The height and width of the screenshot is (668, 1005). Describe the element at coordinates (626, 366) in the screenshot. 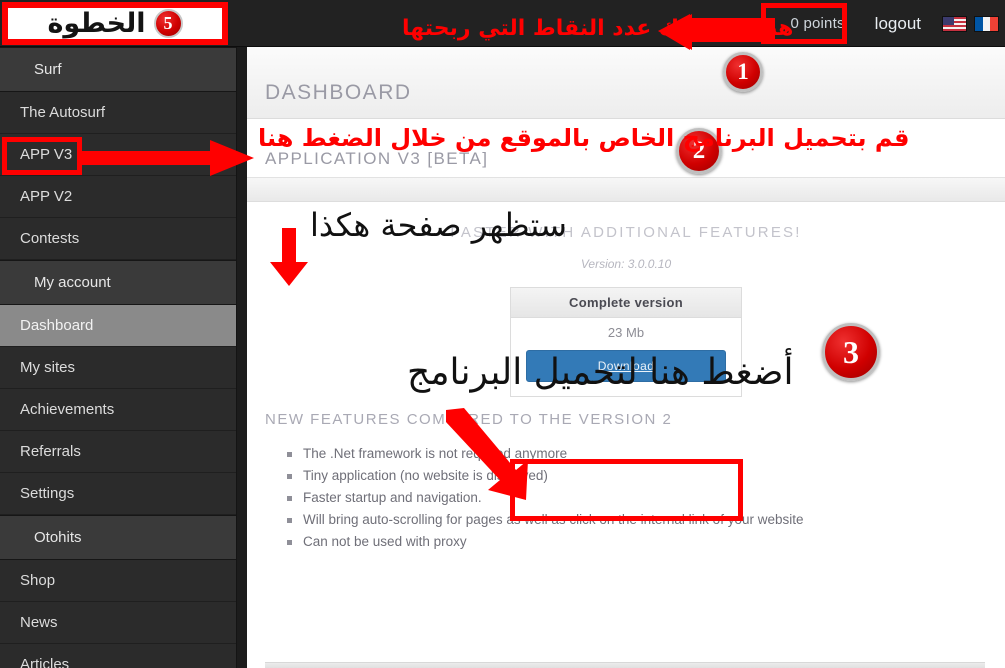

I see `download-button: Download` at that location.